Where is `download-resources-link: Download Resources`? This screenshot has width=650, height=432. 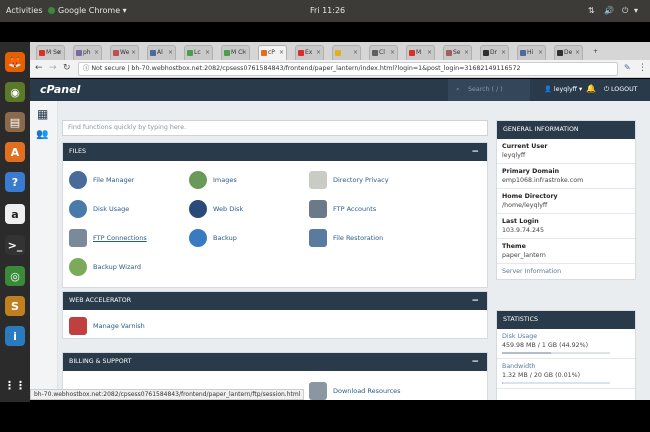
download-resources-link: Download Resources is located at coordinates (355, 390).